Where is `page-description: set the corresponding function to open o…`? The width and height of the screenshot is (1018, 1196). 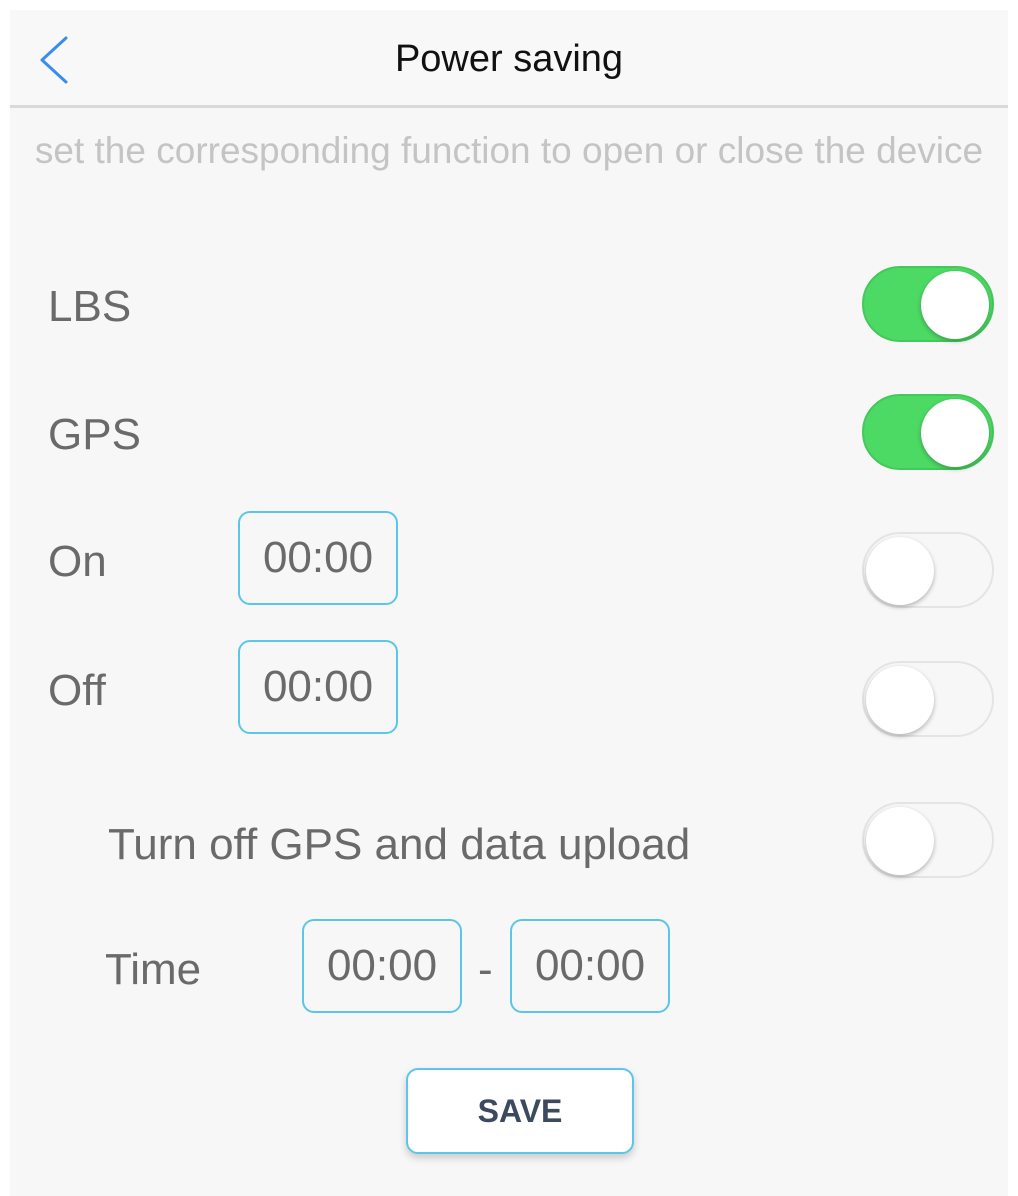 page-description: set the corresponding function to open o… is located at coordinates (509, 150).